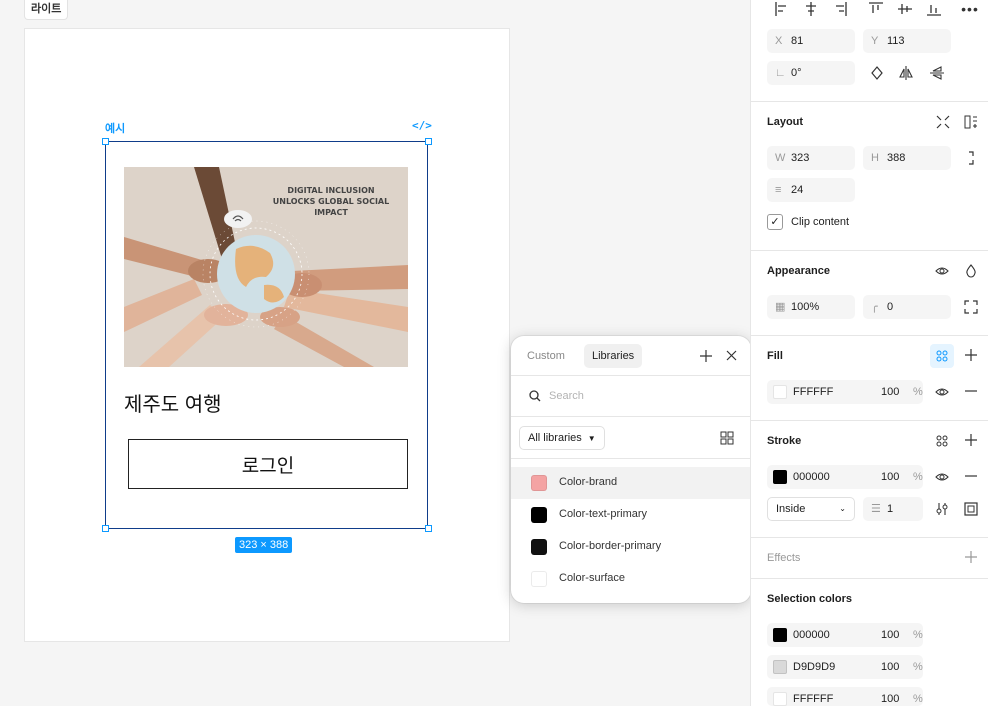 The image size is (988, 706). What do you see at coordinates (906, 73) in the screenshot?
I see `flip-horizontal-icon` at bounding box center [906, 73].